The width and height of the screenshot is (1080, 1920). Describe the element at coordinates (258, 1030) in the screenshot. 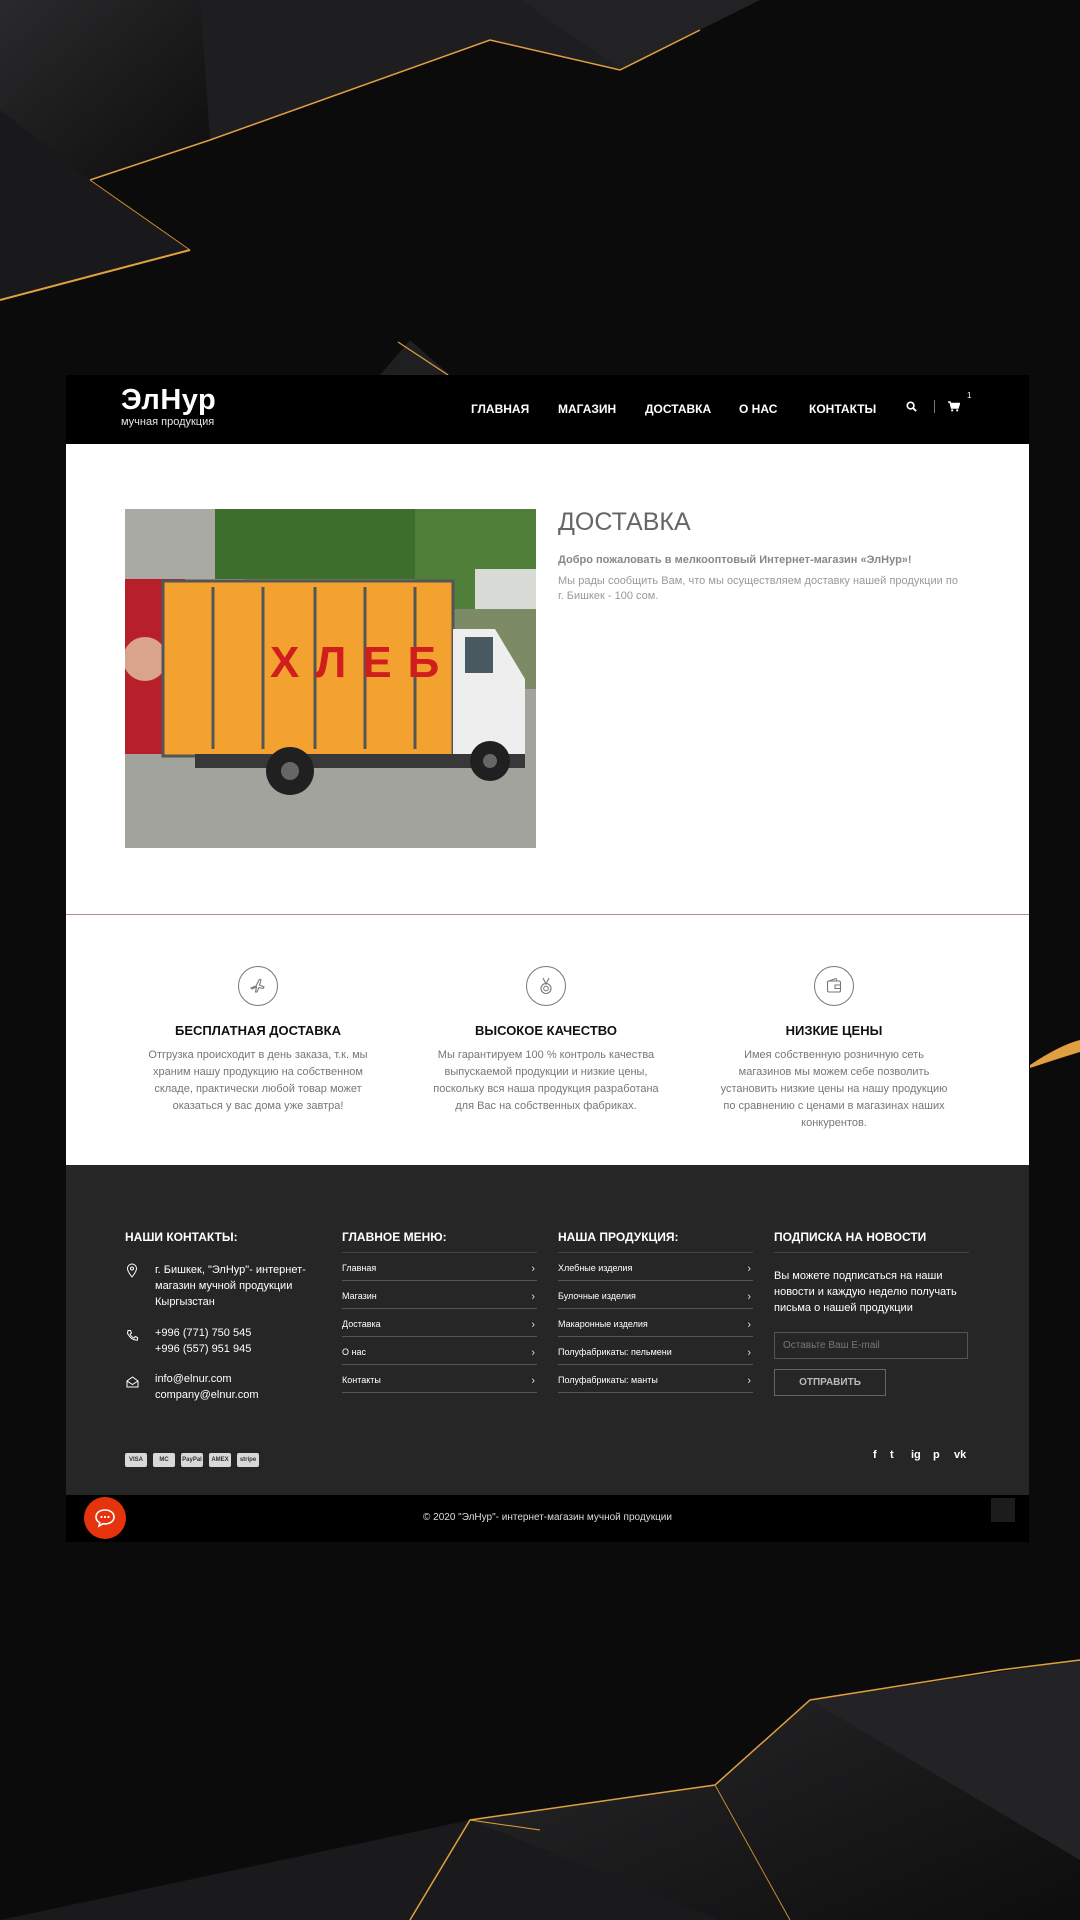

I see `feature-title: БЕСПЛАТНАЯ ДОСТАВКА` at that location.